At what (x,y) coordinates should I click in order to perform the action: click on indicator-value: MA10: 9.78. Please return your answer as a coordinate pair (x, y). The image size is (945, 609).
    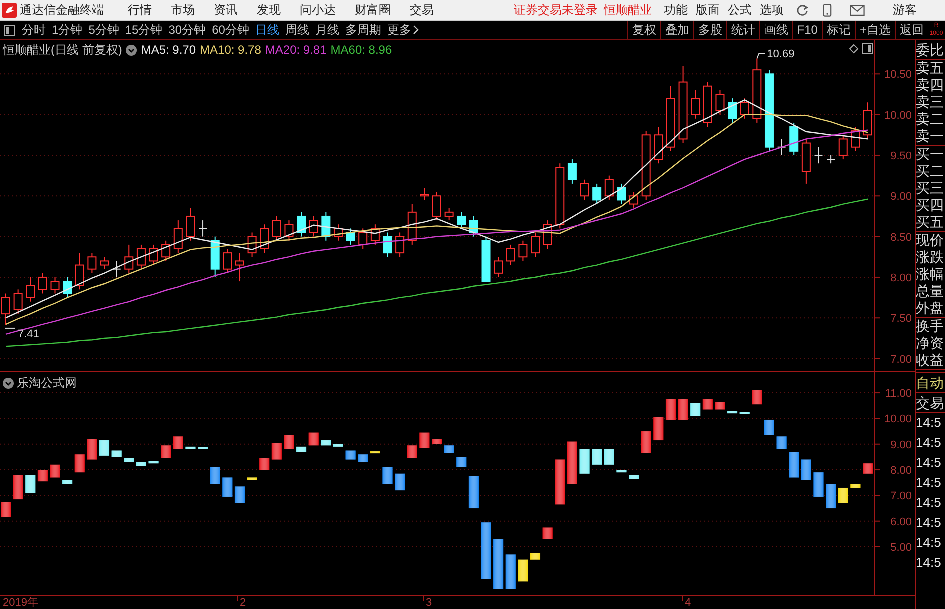
    Looking at the image, I should click on (231, 50).